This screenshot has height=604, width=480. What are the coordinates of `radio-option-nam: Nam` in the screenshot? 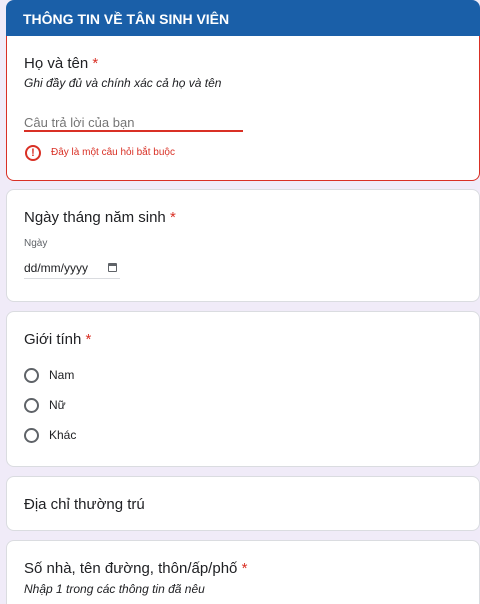 It's located at (49, 375).